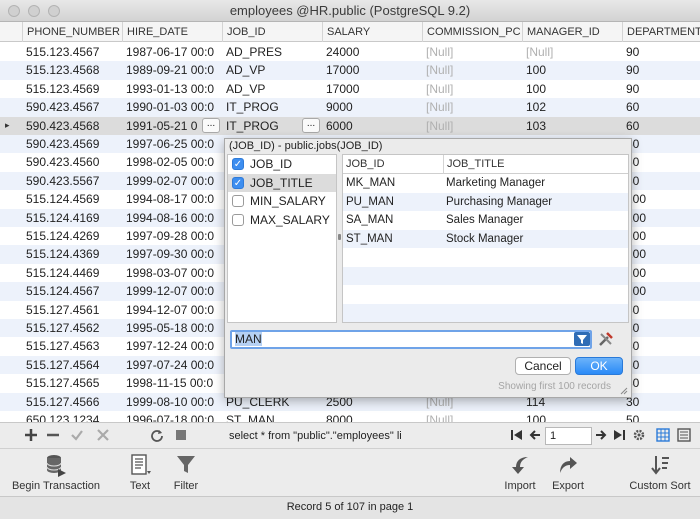 This screenshot has height=519, width=700. I want to click on table-cell: 1989-09-21 00:0, so click(172, 70).